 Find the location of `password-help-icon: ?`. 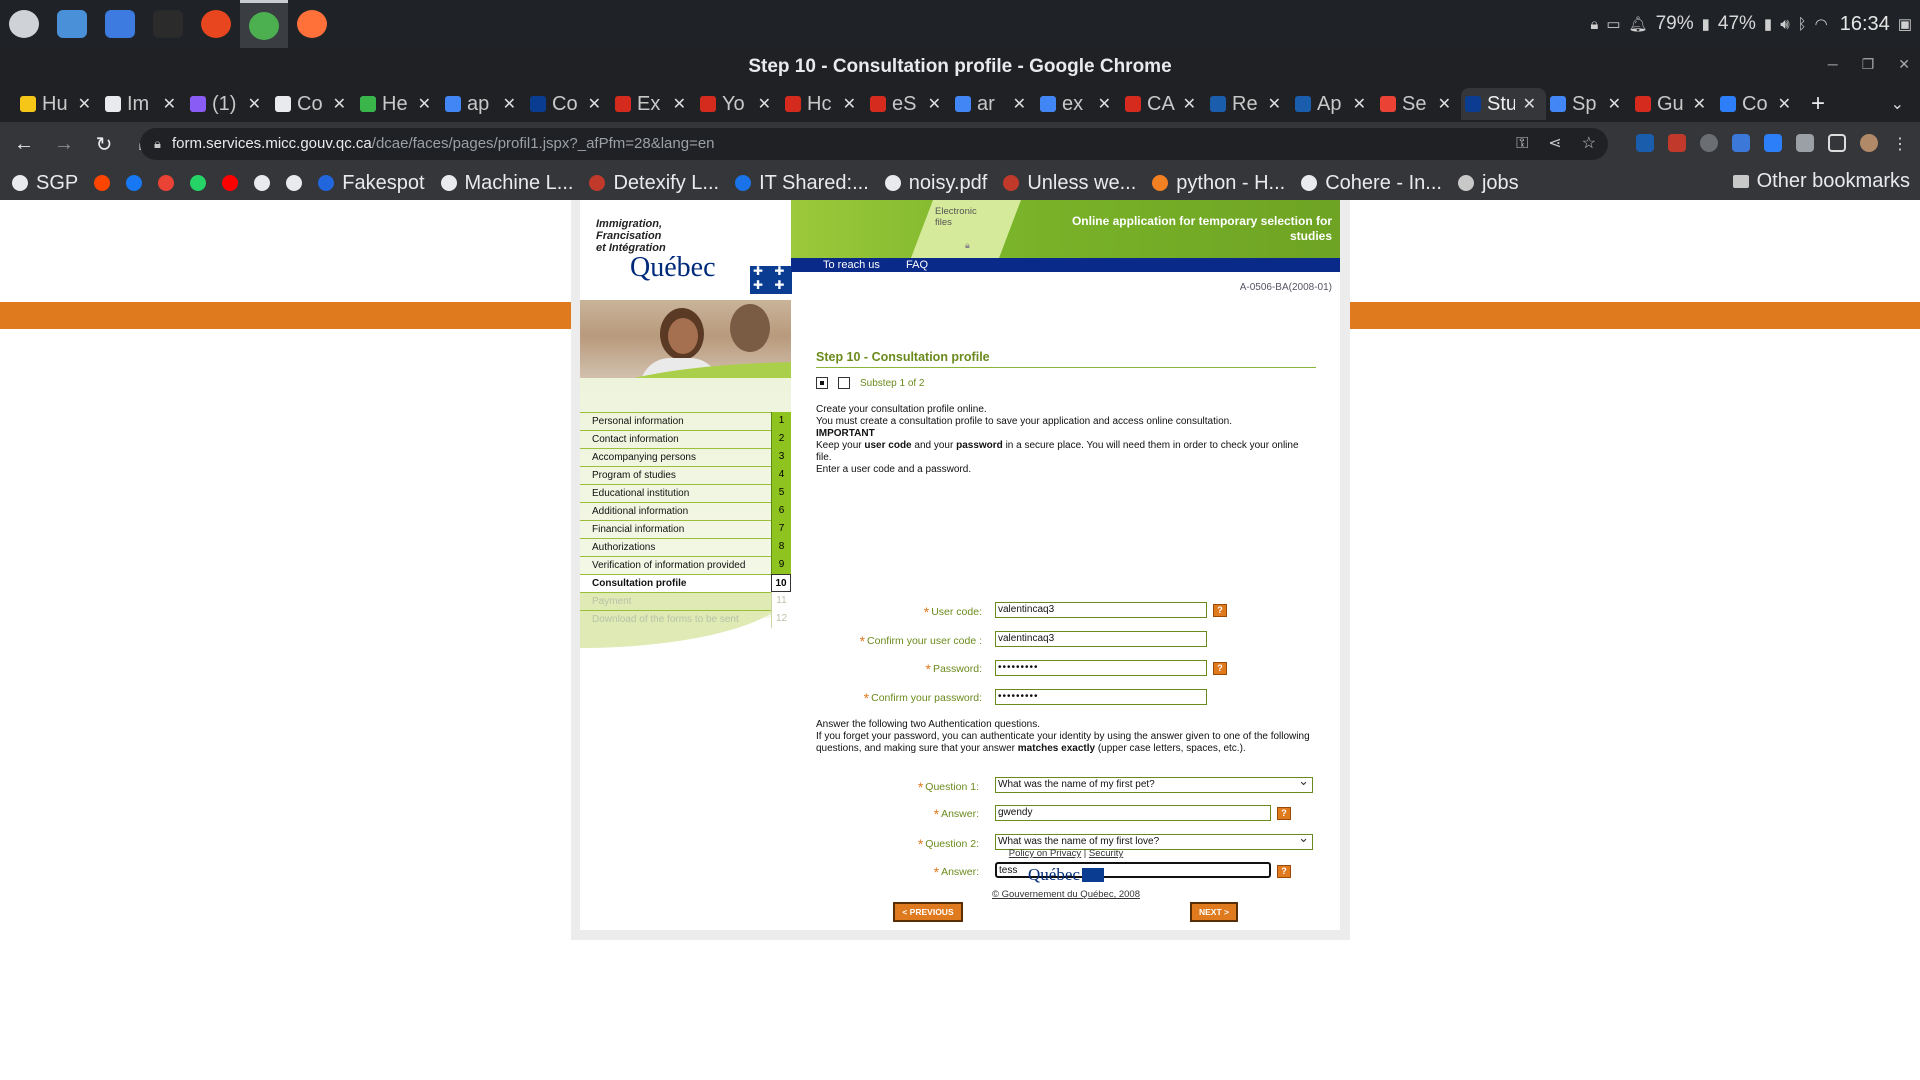

password-help-icon: ? is located at coordinates (1220, 668).